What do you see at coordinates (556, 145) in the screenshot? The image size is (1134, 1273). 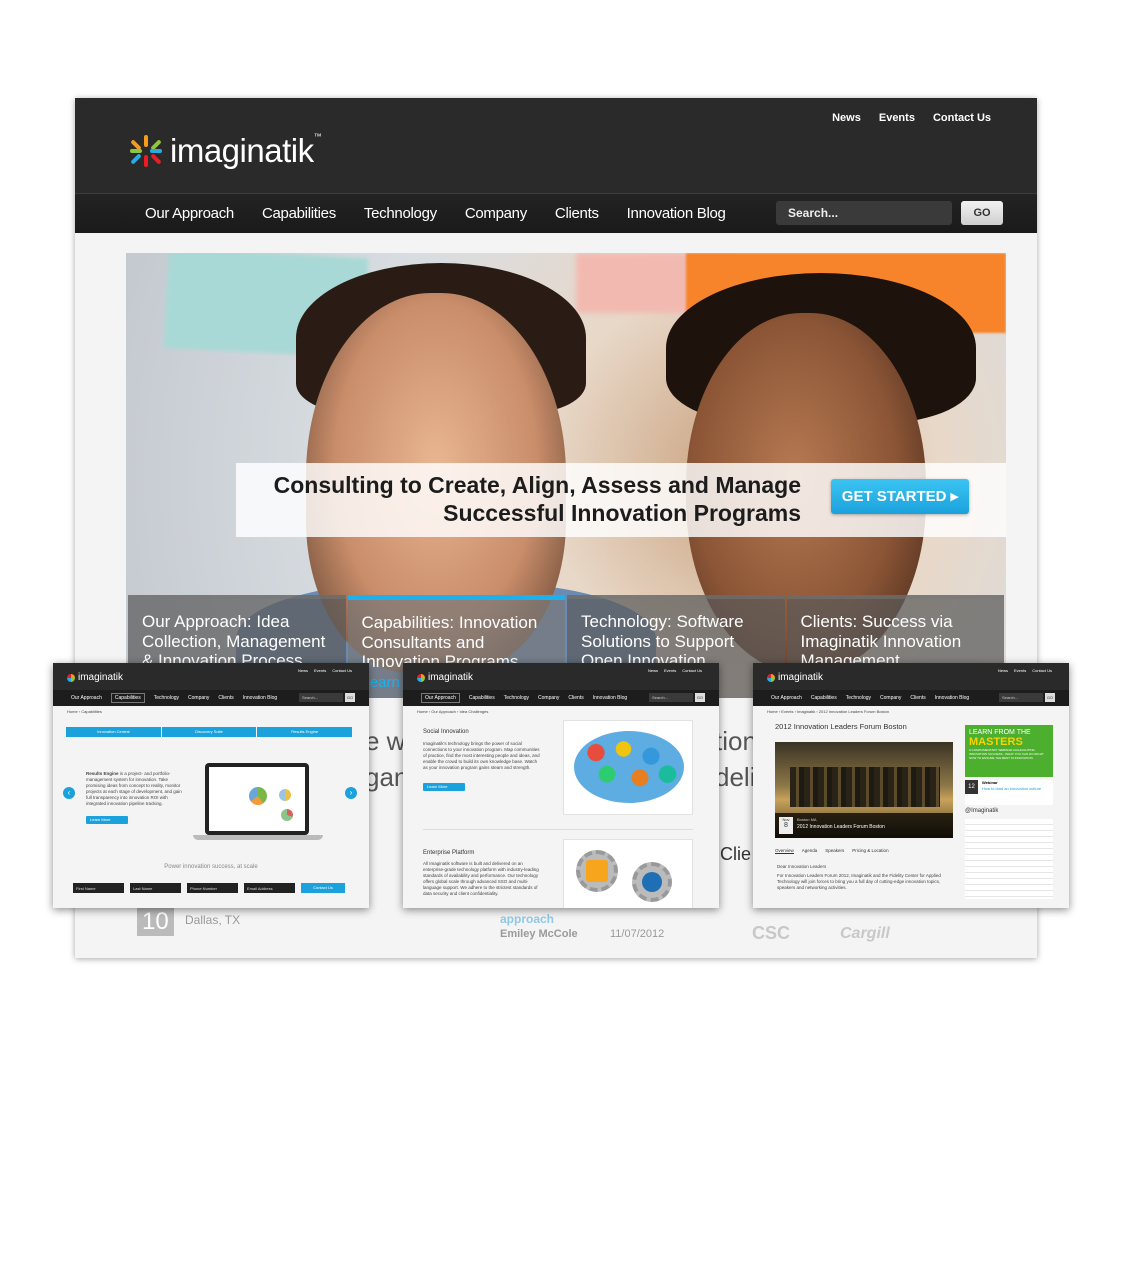 I see `header-bar: imaginatik™ News Events Contact Us` at bounding box center [556, 145].